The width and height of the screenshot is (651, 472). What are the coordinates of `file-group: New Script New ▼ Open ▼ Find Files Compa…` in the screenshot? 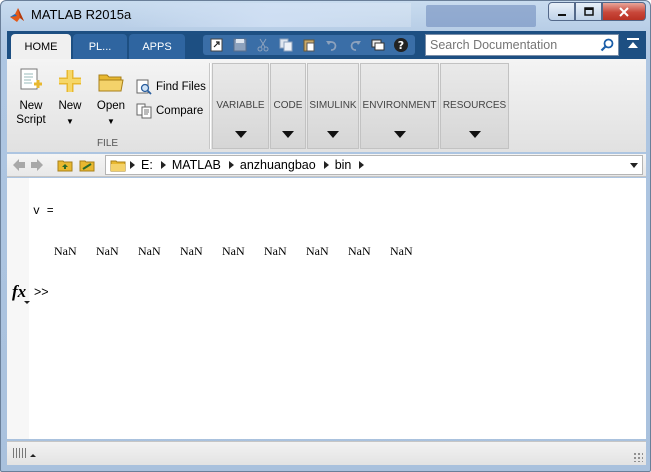 It's located at (107, 105).